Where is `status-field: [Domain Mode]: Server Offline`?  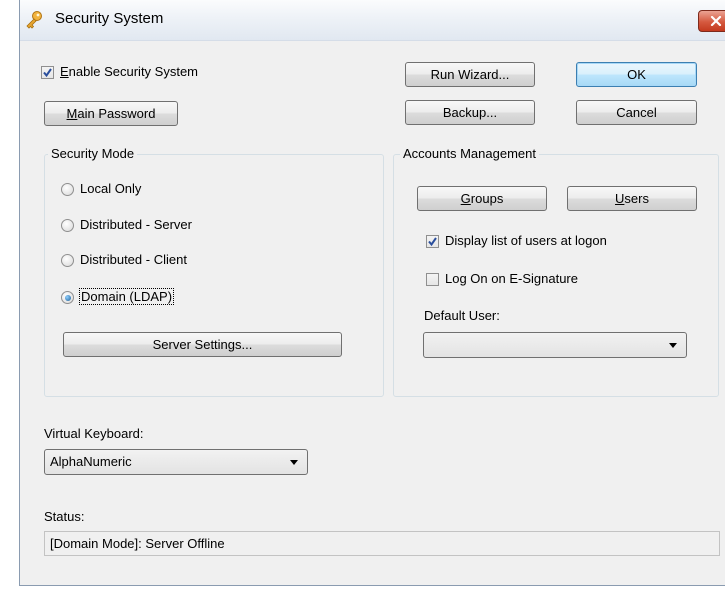
status-field: [Domain Mode]: Server Offline is located at coordinates (382, 543).